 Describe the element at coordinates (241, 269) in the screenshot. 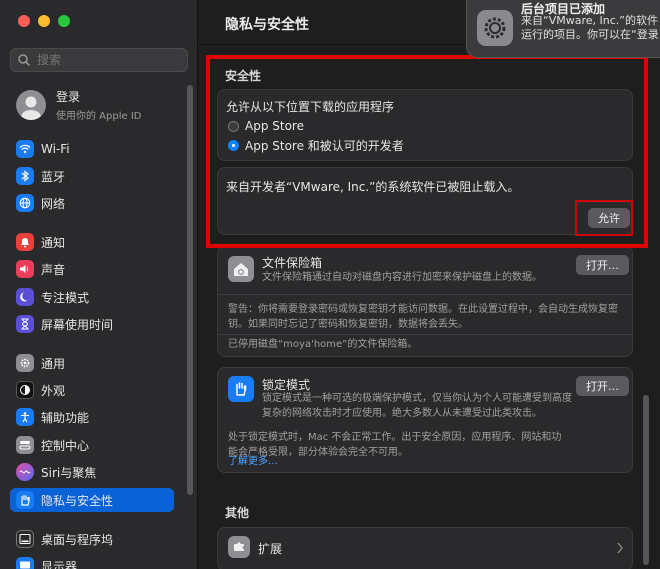

I see `house-lock-icon` at that location.